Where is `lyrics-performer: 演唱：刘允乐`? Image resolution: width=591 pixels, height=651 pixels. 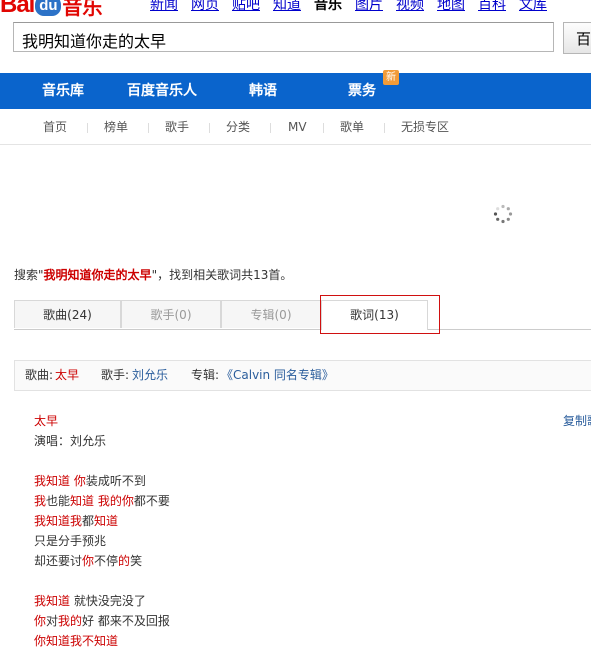
lyrics-performer: 演唱：刘允乐 is located at coordinates (70, 441).